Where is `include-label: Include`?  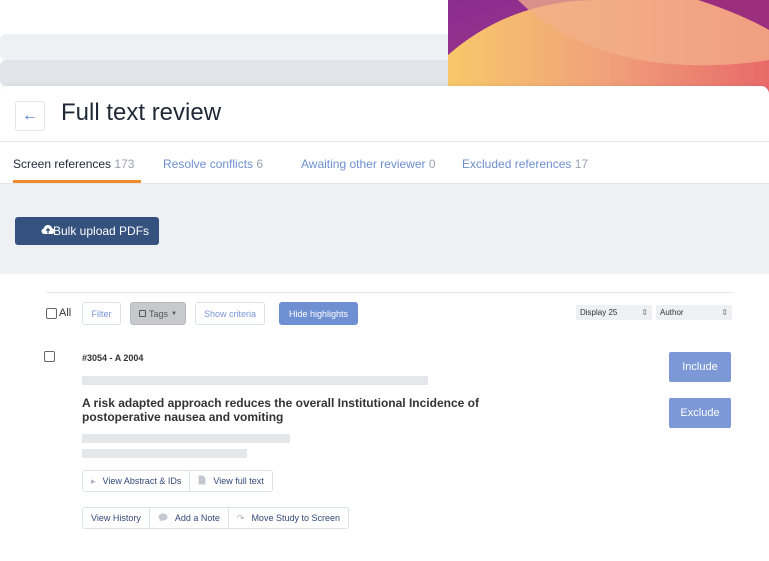
include-label: Include is located at coordinates (700, 367).